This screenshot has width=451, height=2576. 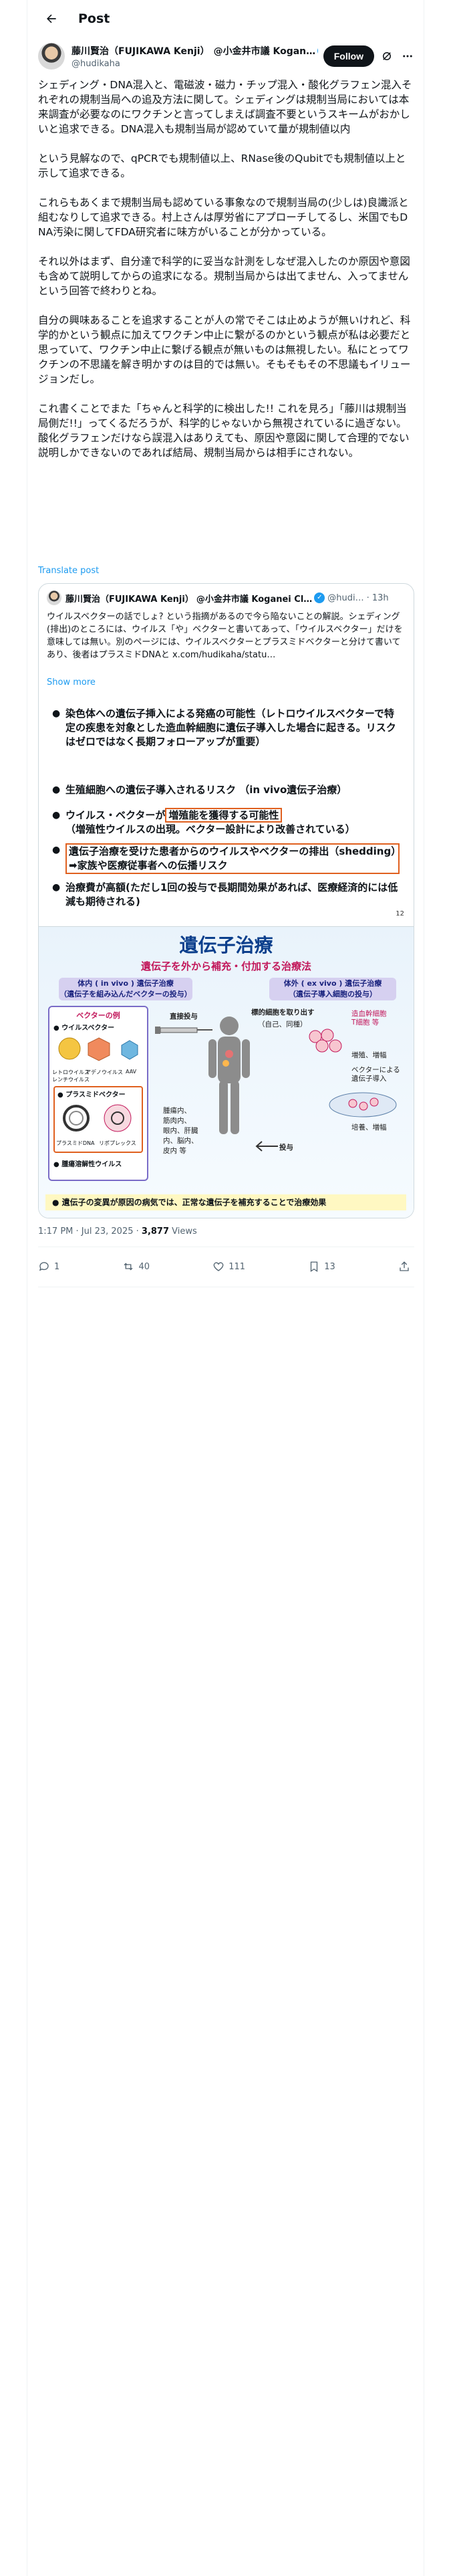 I want to click on ex-vivo-box: 体外 ( ex vivo ) 遺伝子治療 （遺伝子導入細胞の投与）, so click(x=332, y=989).